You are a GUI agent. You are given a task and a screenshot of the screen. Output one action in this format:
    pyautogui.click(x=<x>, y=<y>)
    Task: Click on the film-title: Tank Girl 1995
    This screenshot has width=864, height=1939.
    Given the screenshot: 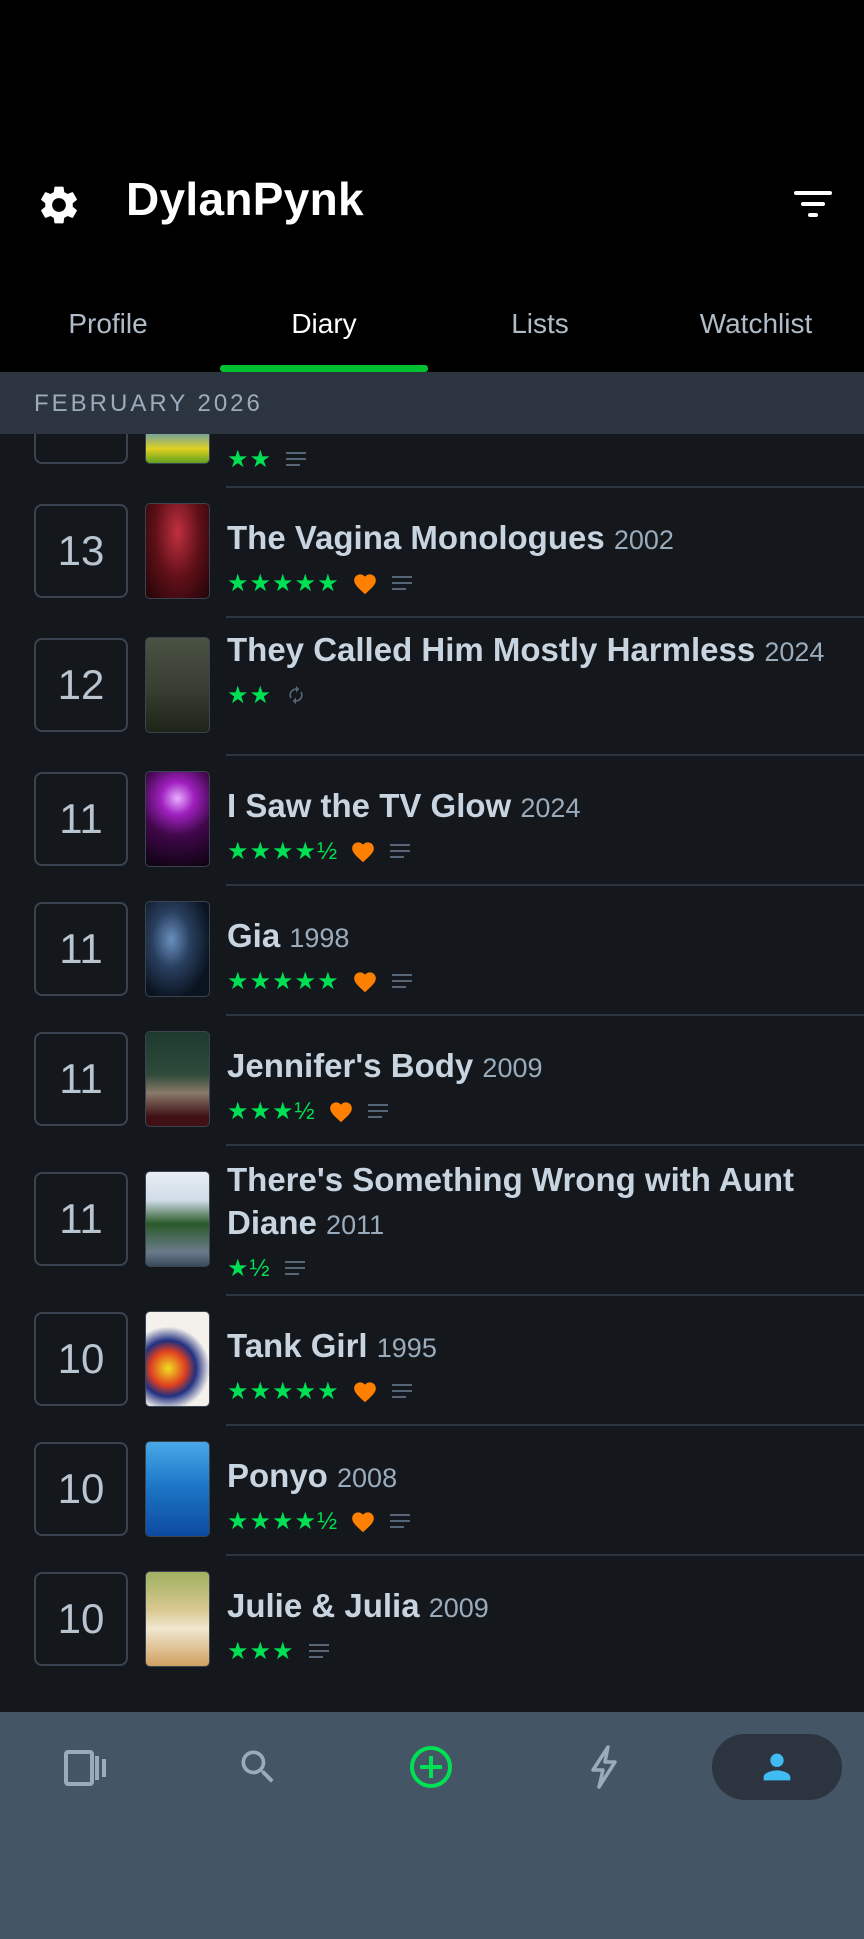 What is the action you would take?
    pyautogui.click(x=332, y=1345)
    